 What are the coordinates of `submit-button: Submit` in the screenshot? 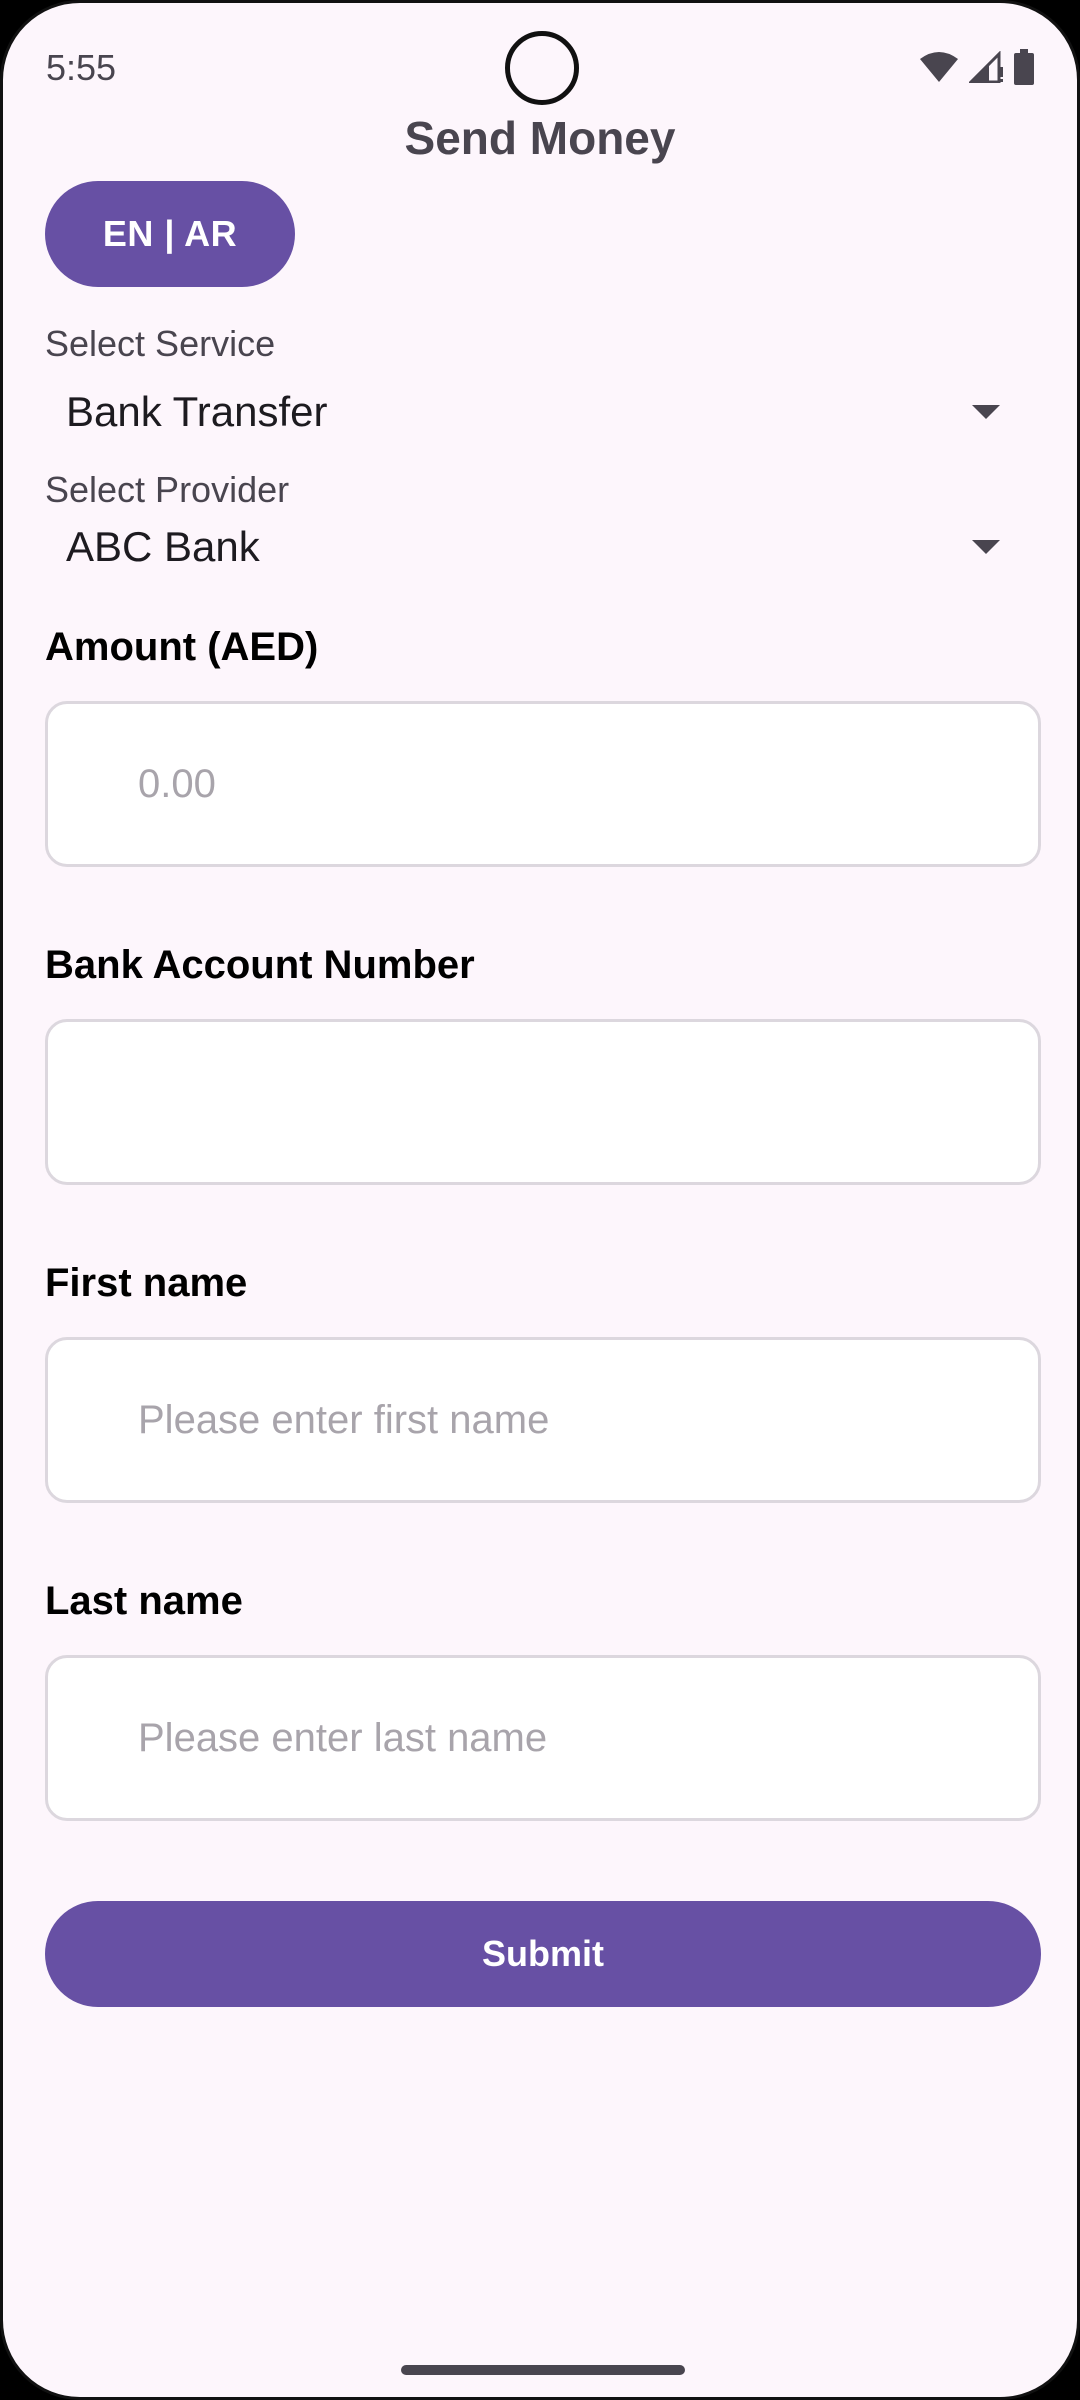 It's located at (543, 1954).